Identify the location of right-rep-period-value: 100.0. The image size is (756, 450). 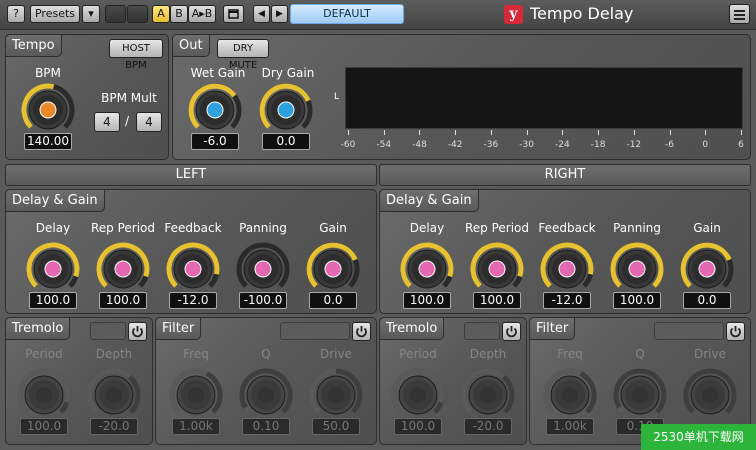
(497, 300).